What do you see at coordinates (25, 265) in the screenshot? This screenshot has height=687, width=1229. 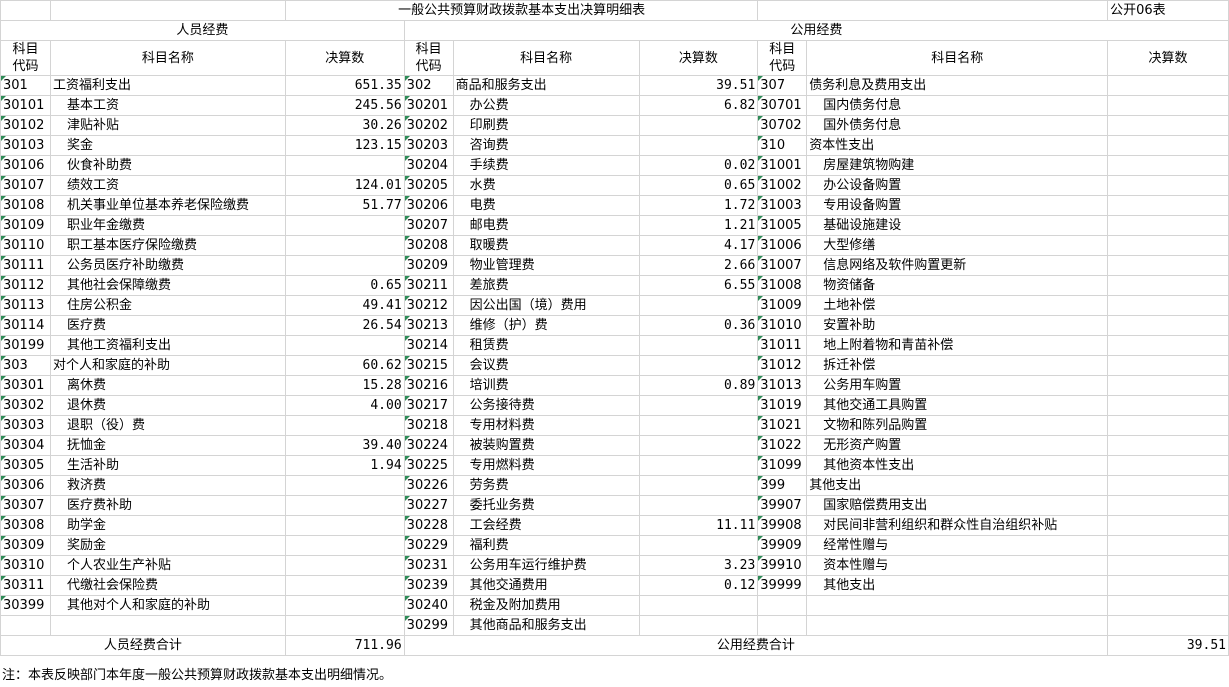 I see `cell-code: 30111` at bounding box center [25, 265].